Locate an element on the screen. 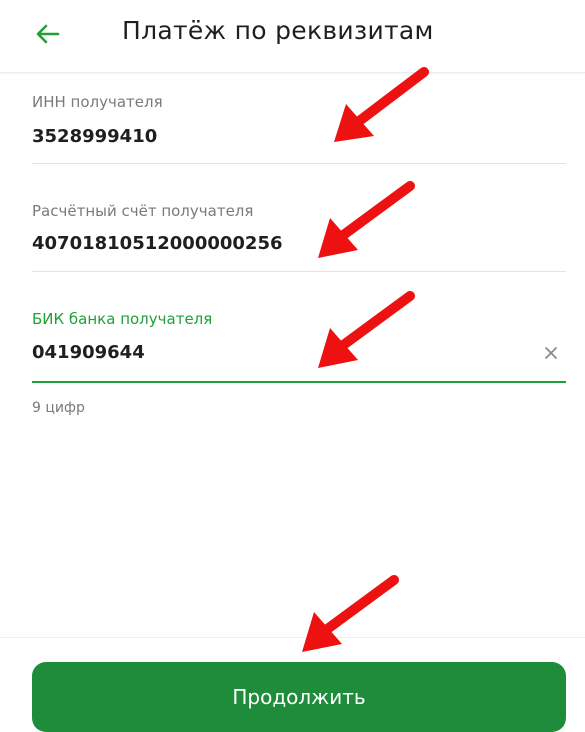  arrow-left-icon is located at coordinates (48, 34).